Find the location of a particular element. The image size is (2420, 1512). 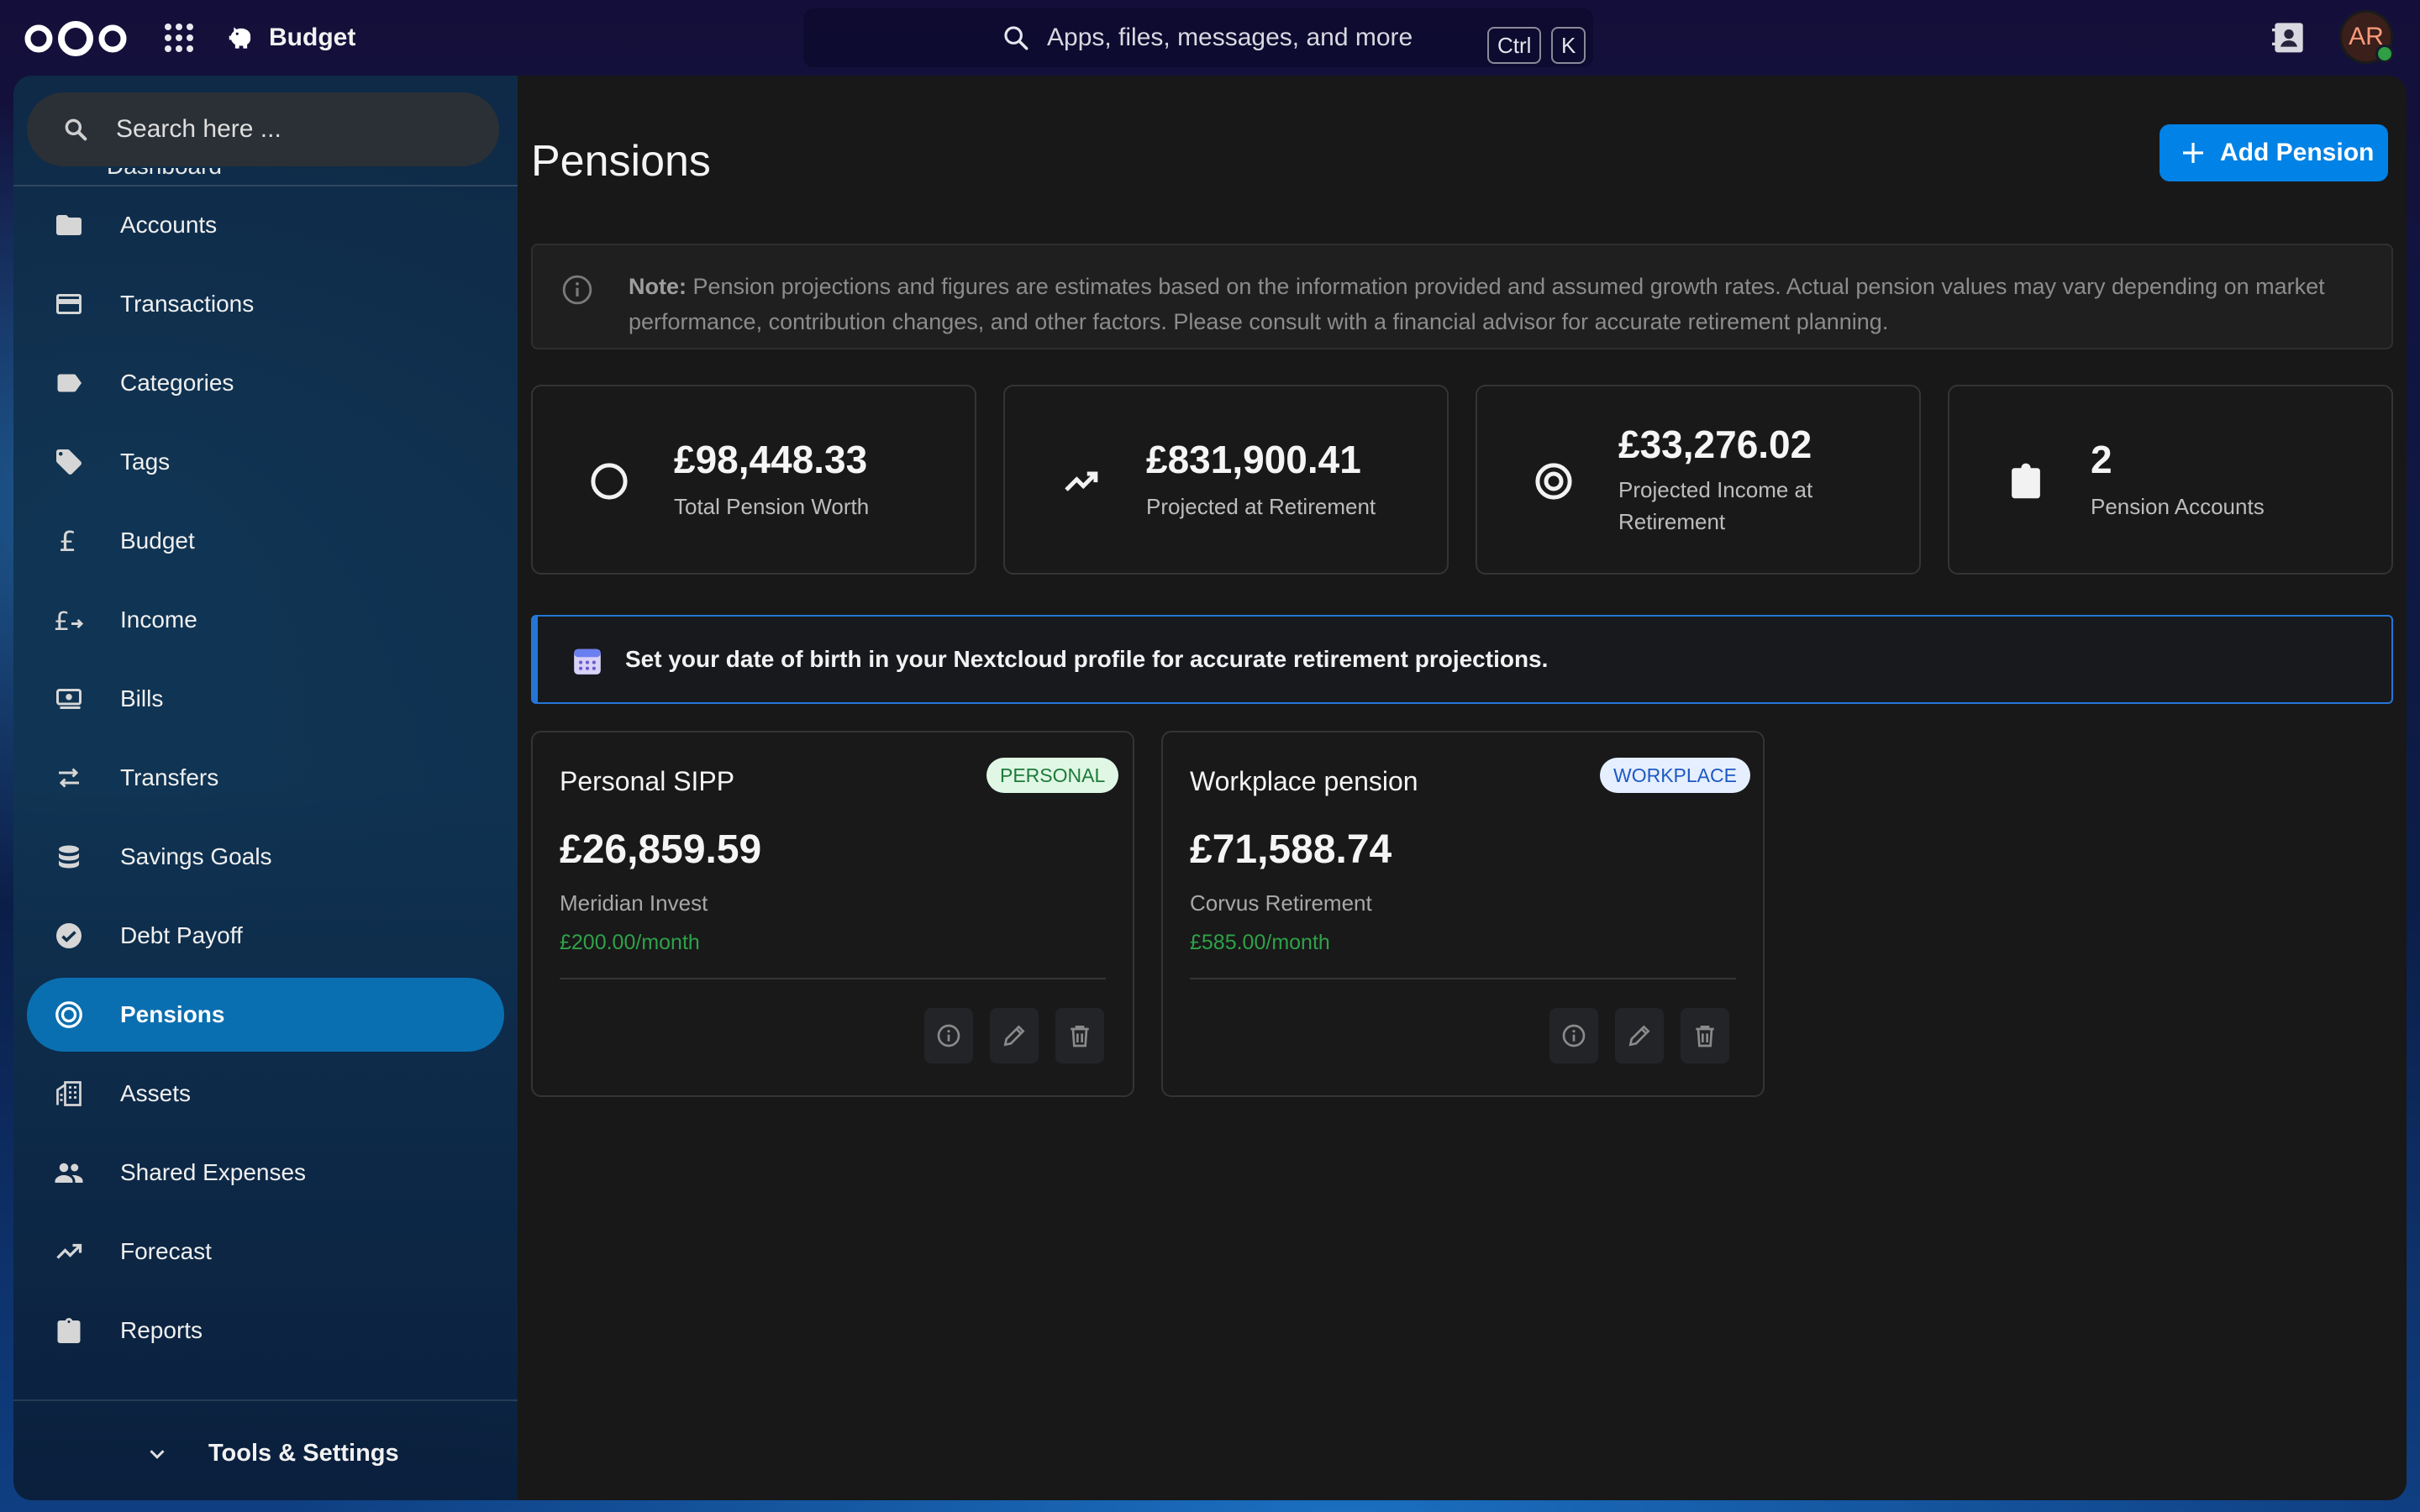

nav-item-label: Transactions is located at coordinates (187, 304).